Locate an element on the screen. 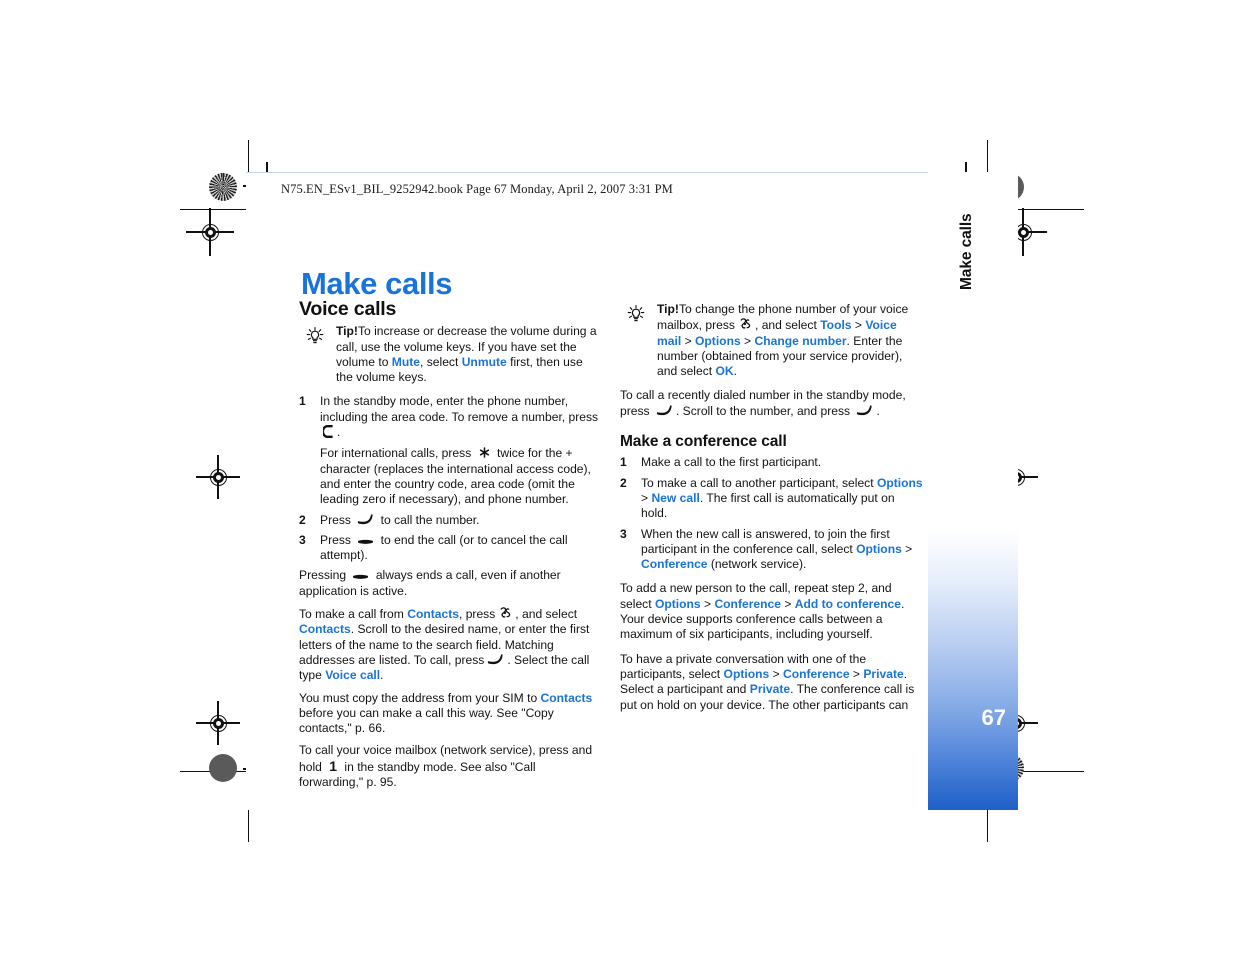  link-contacts-2: Contacts is located at coordinates (325, 629).